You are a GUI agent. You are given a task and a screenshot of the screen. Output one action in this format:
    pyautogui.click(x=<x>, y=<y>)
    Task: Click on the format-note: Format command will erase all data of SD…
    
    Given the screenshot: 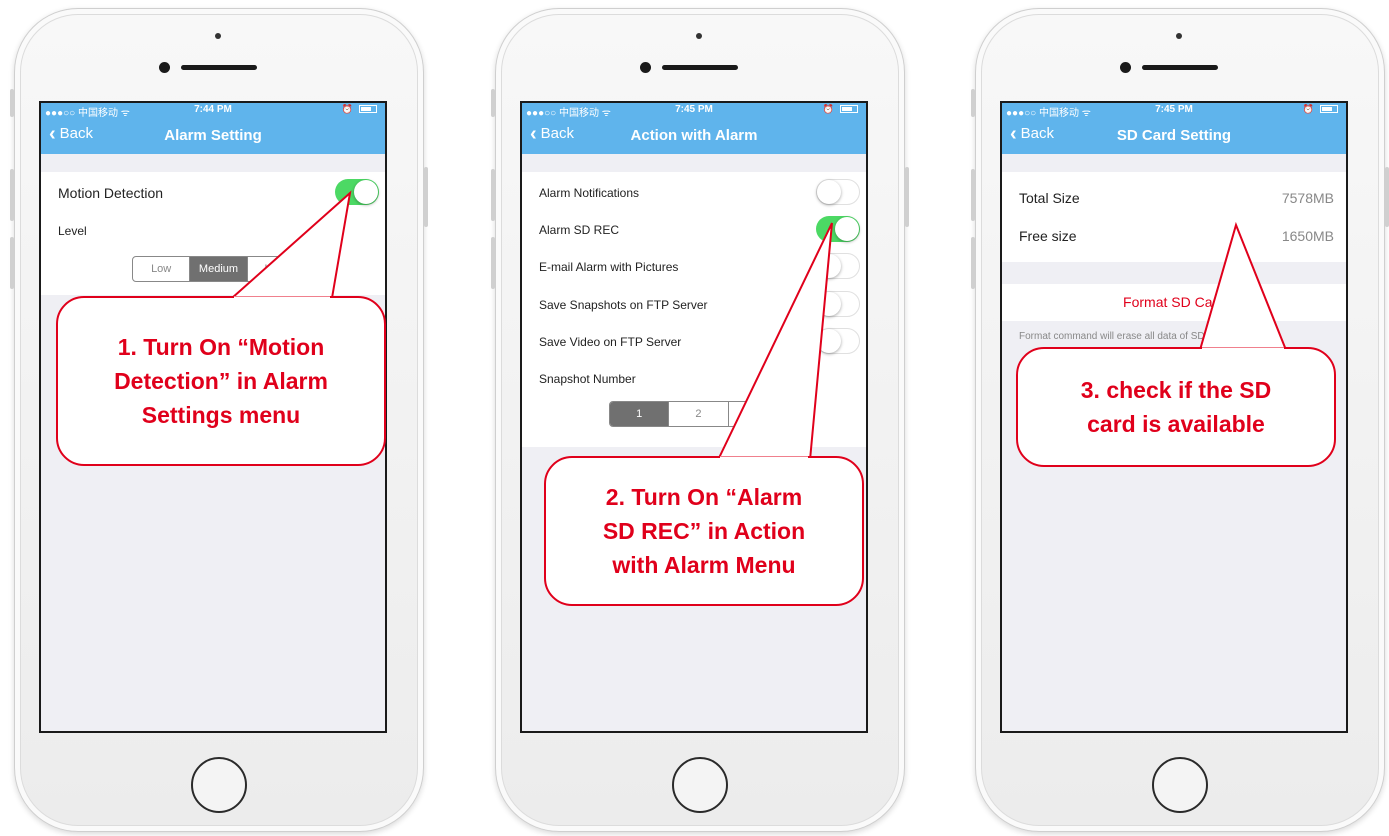 What is the action you would take?
    pyautogui.click(x=1123, y=336)
    